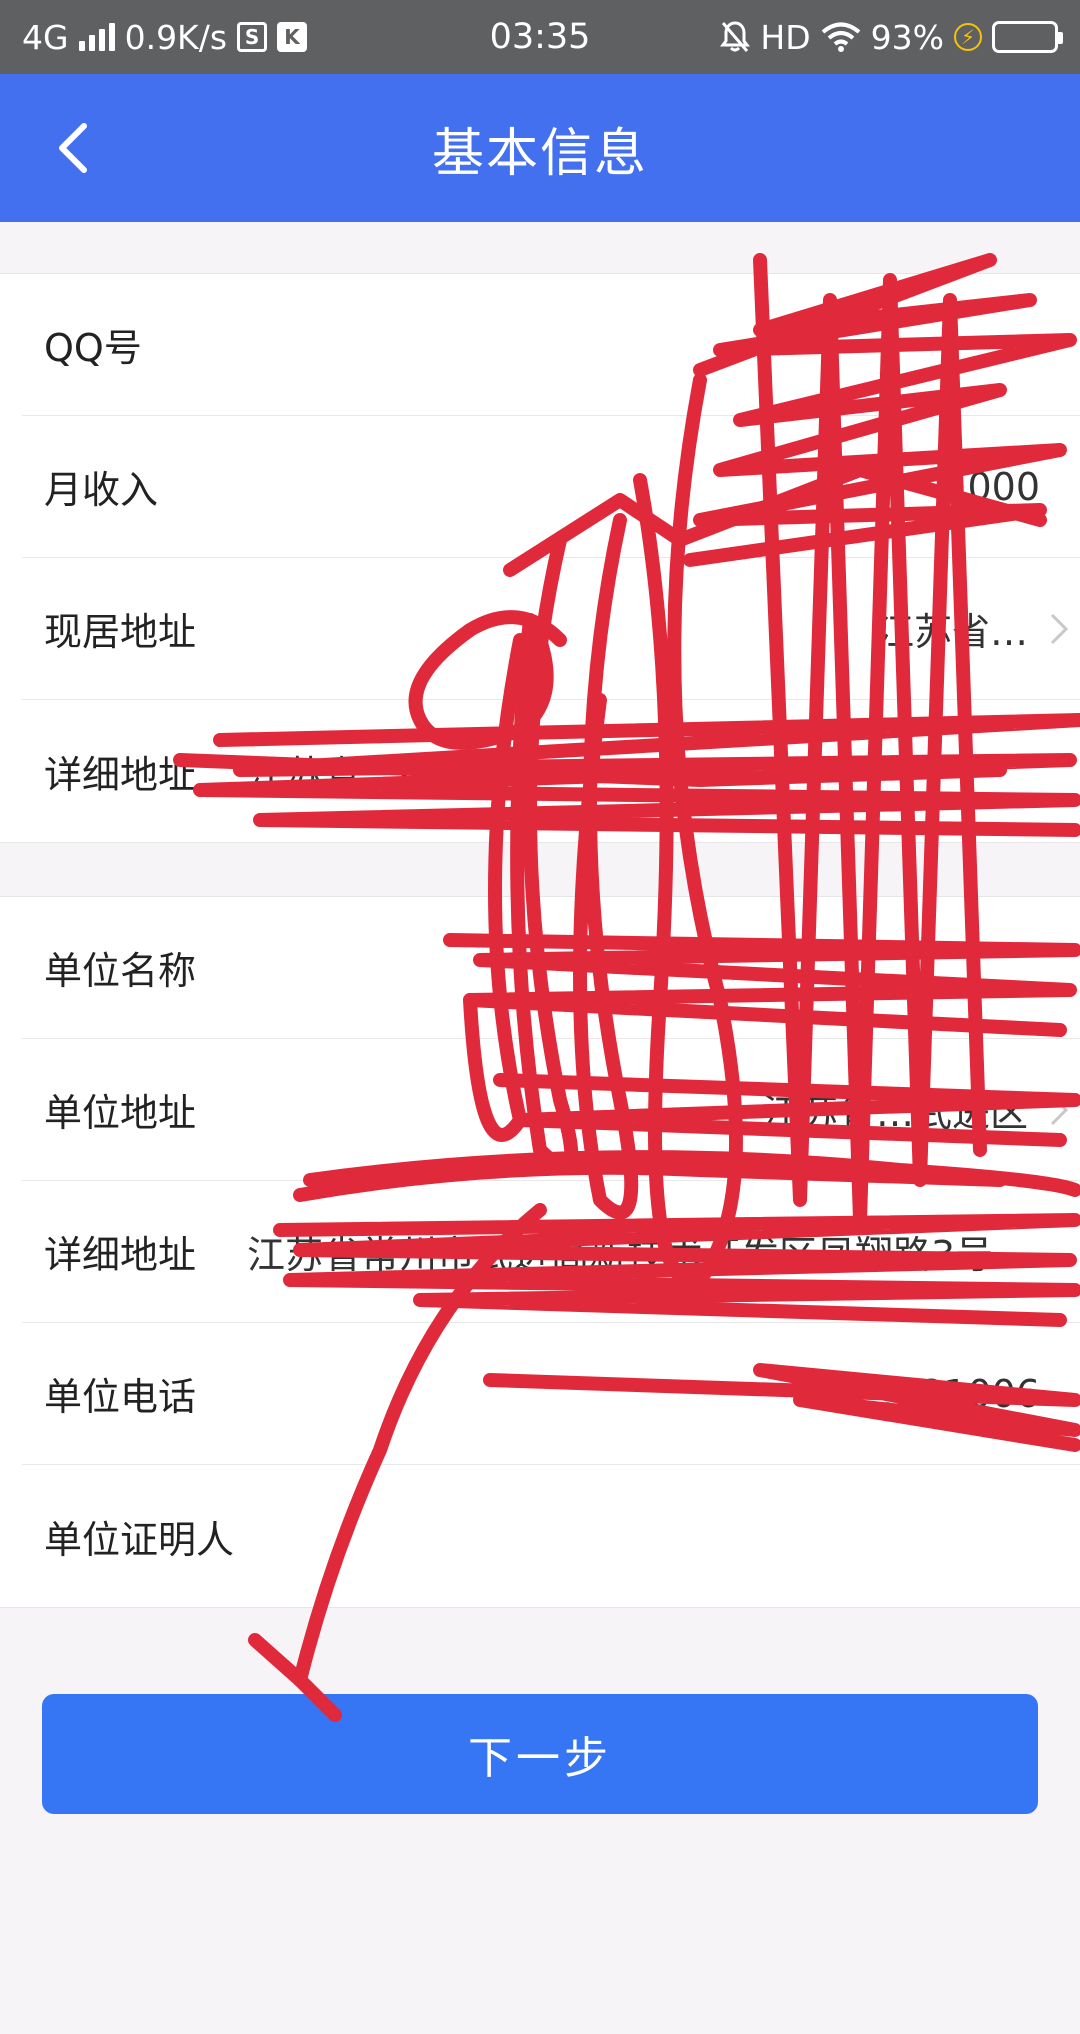  I want to click on form-row-company-detail-address: 详细地址 江苏省常州市武进高新技术开发区凤翔路3号, so click(551, 1252).